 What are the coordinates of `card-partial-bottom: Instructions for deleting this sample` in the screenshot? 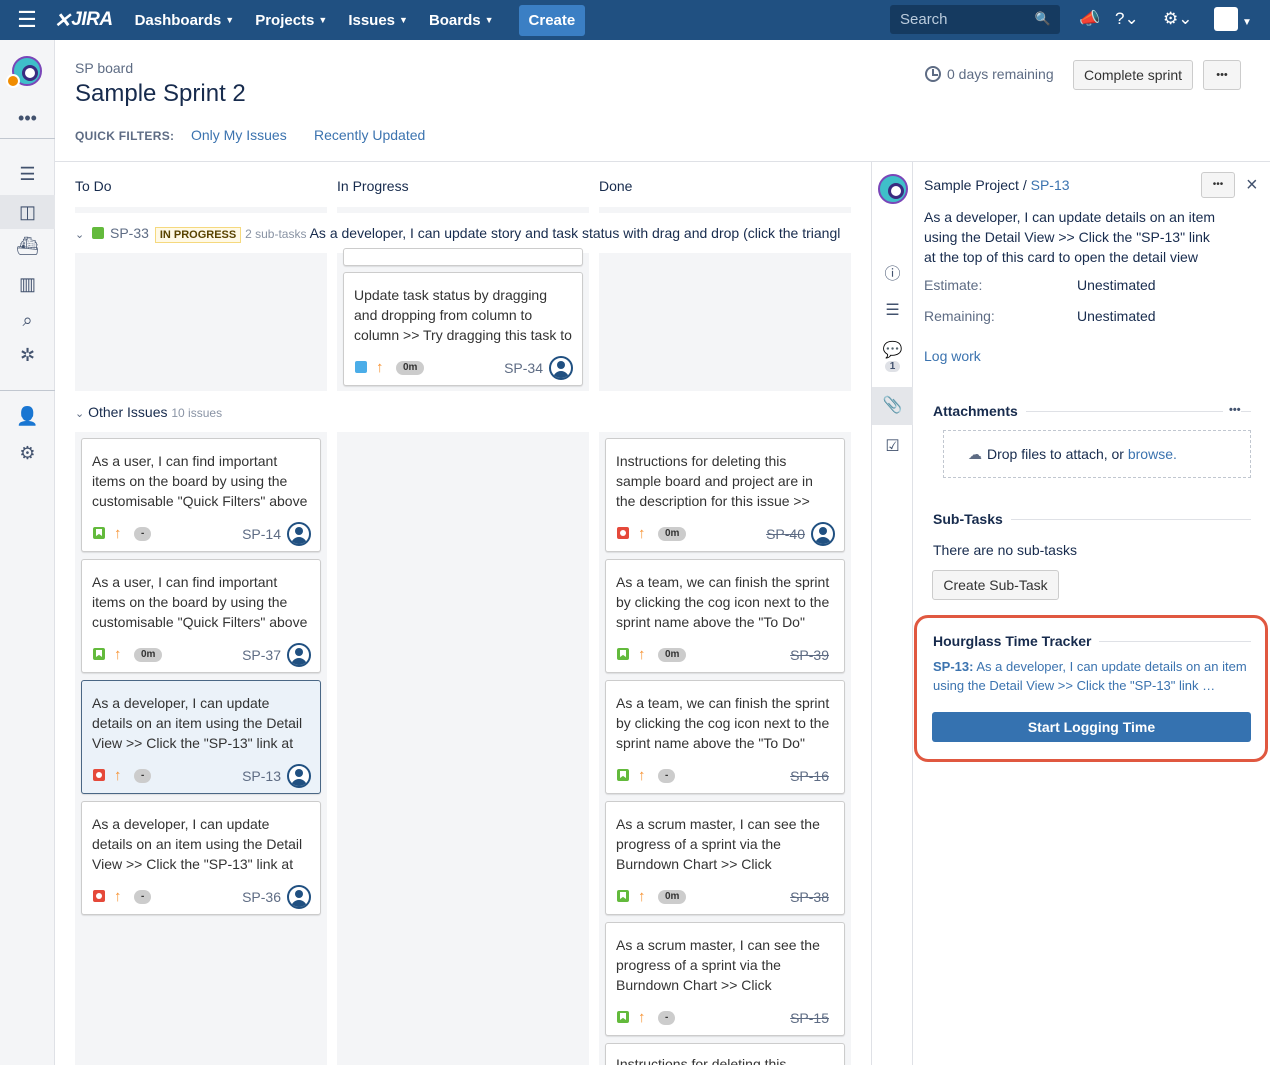 It's located at (725, 1054).